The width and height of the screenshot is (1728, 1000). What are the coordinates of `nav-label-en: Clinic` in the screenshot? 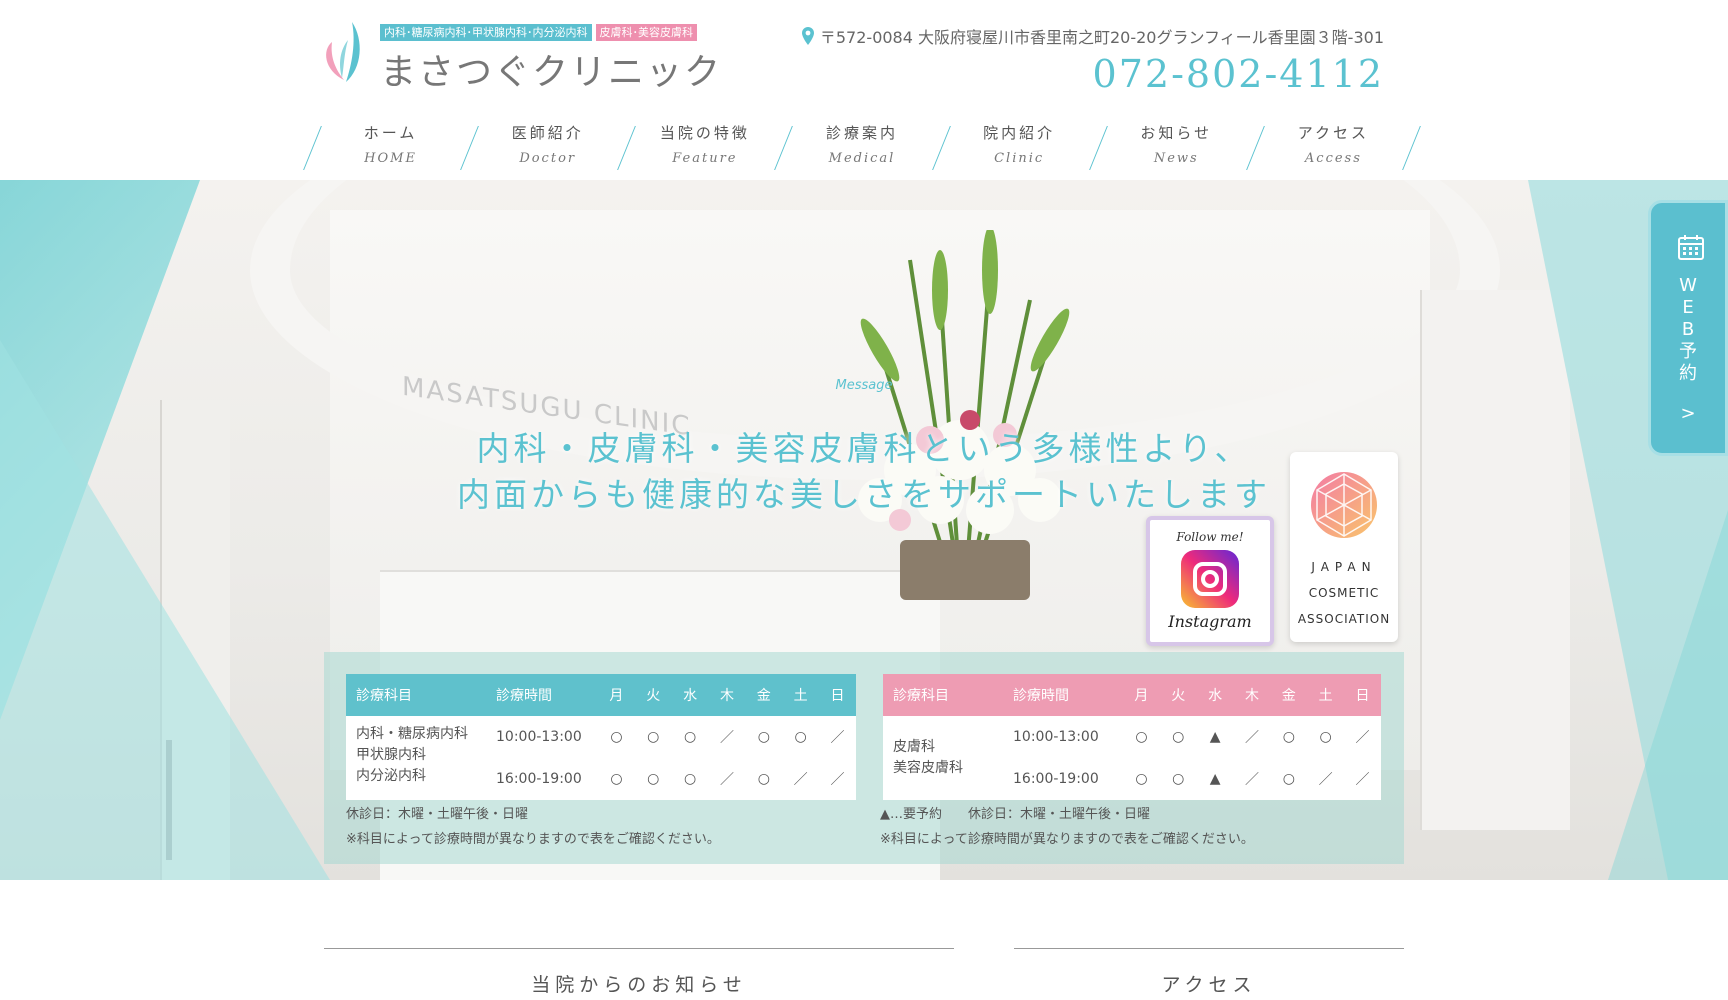 It's located at (1019, 158).